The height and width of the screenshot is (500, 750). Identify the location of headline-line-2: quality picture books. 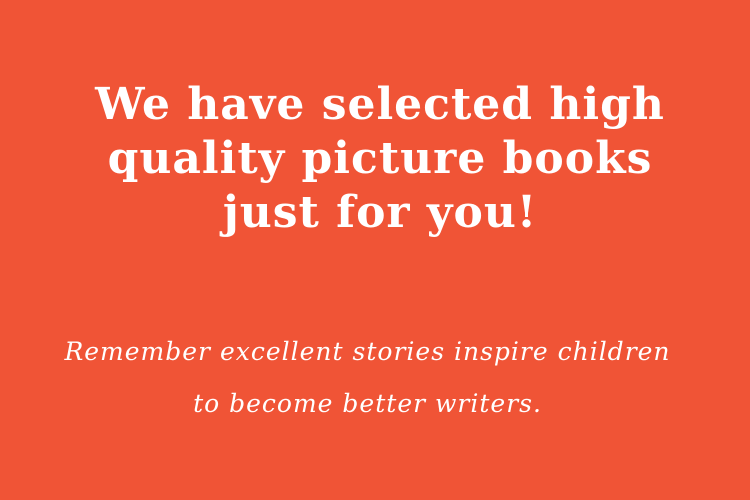
(380, 158).